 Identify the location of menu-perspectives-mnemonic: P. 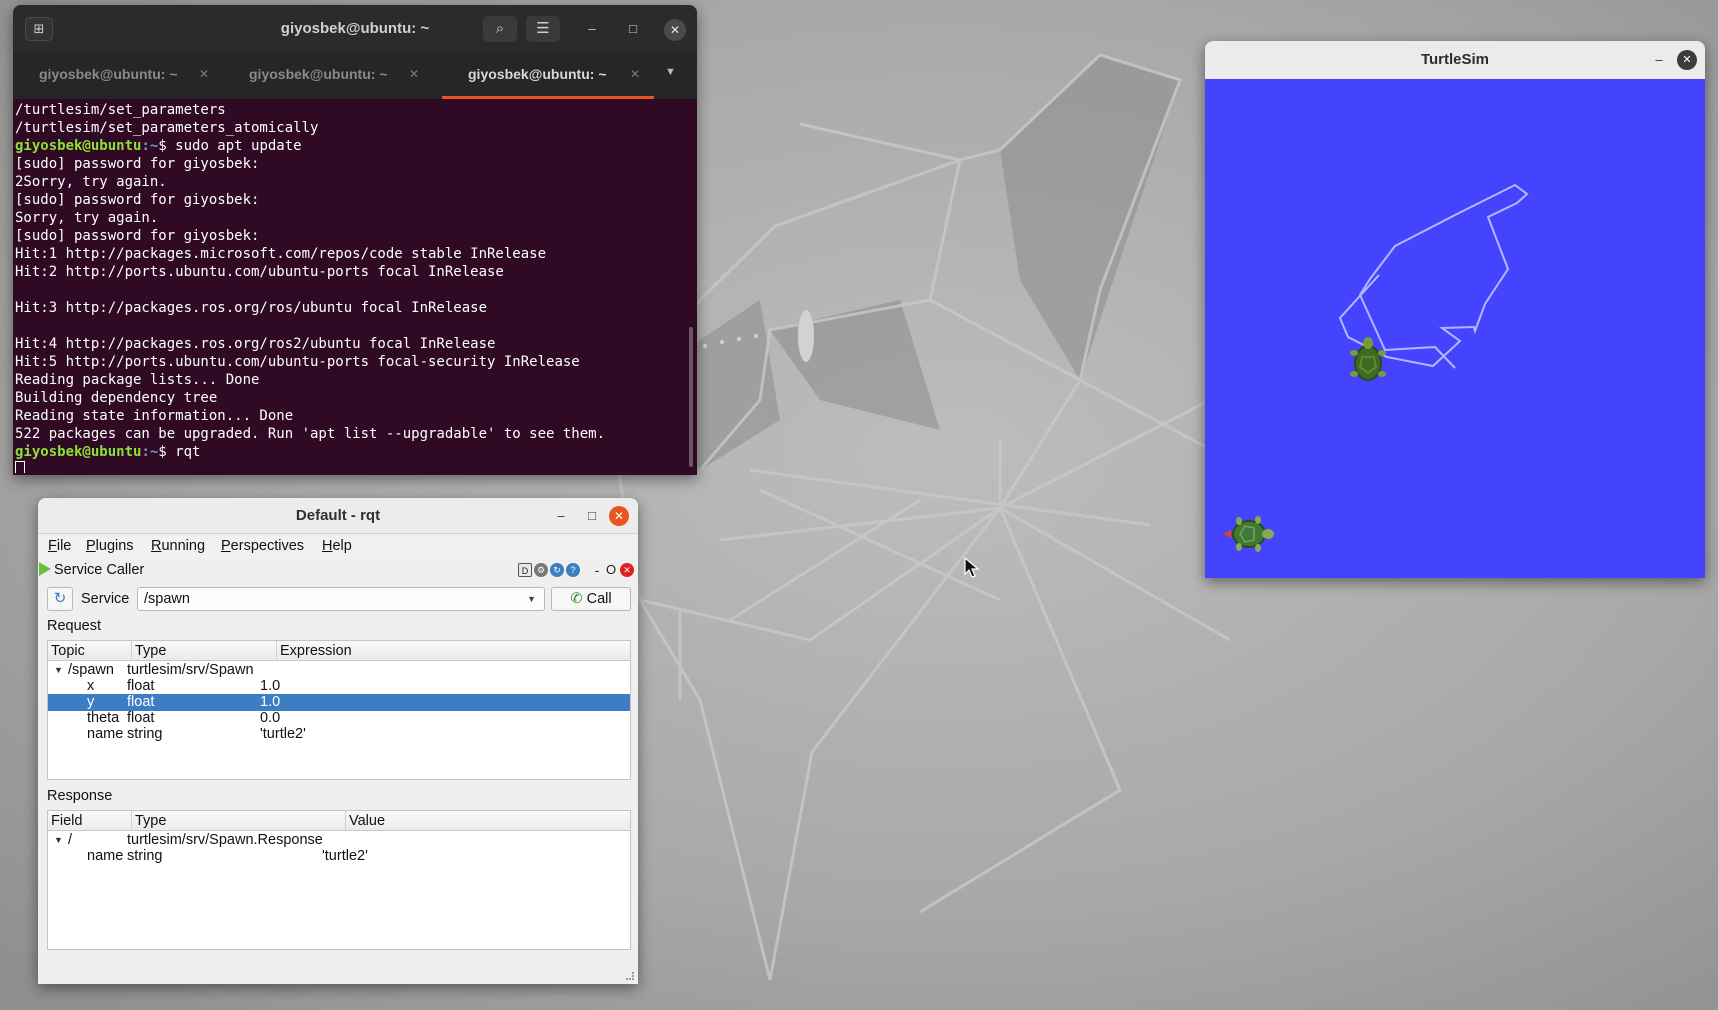
(226, 546).